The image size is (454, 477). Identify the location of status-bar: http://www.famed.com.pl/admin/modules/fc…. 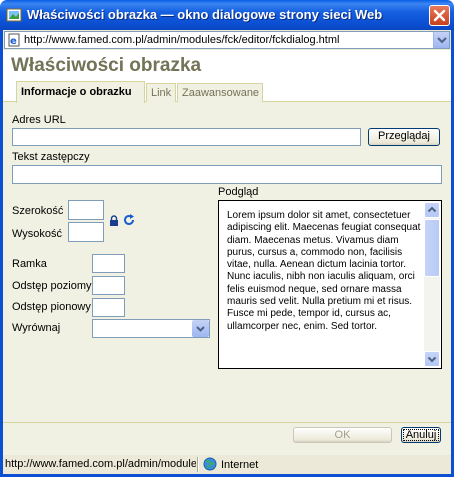
(227, 466).